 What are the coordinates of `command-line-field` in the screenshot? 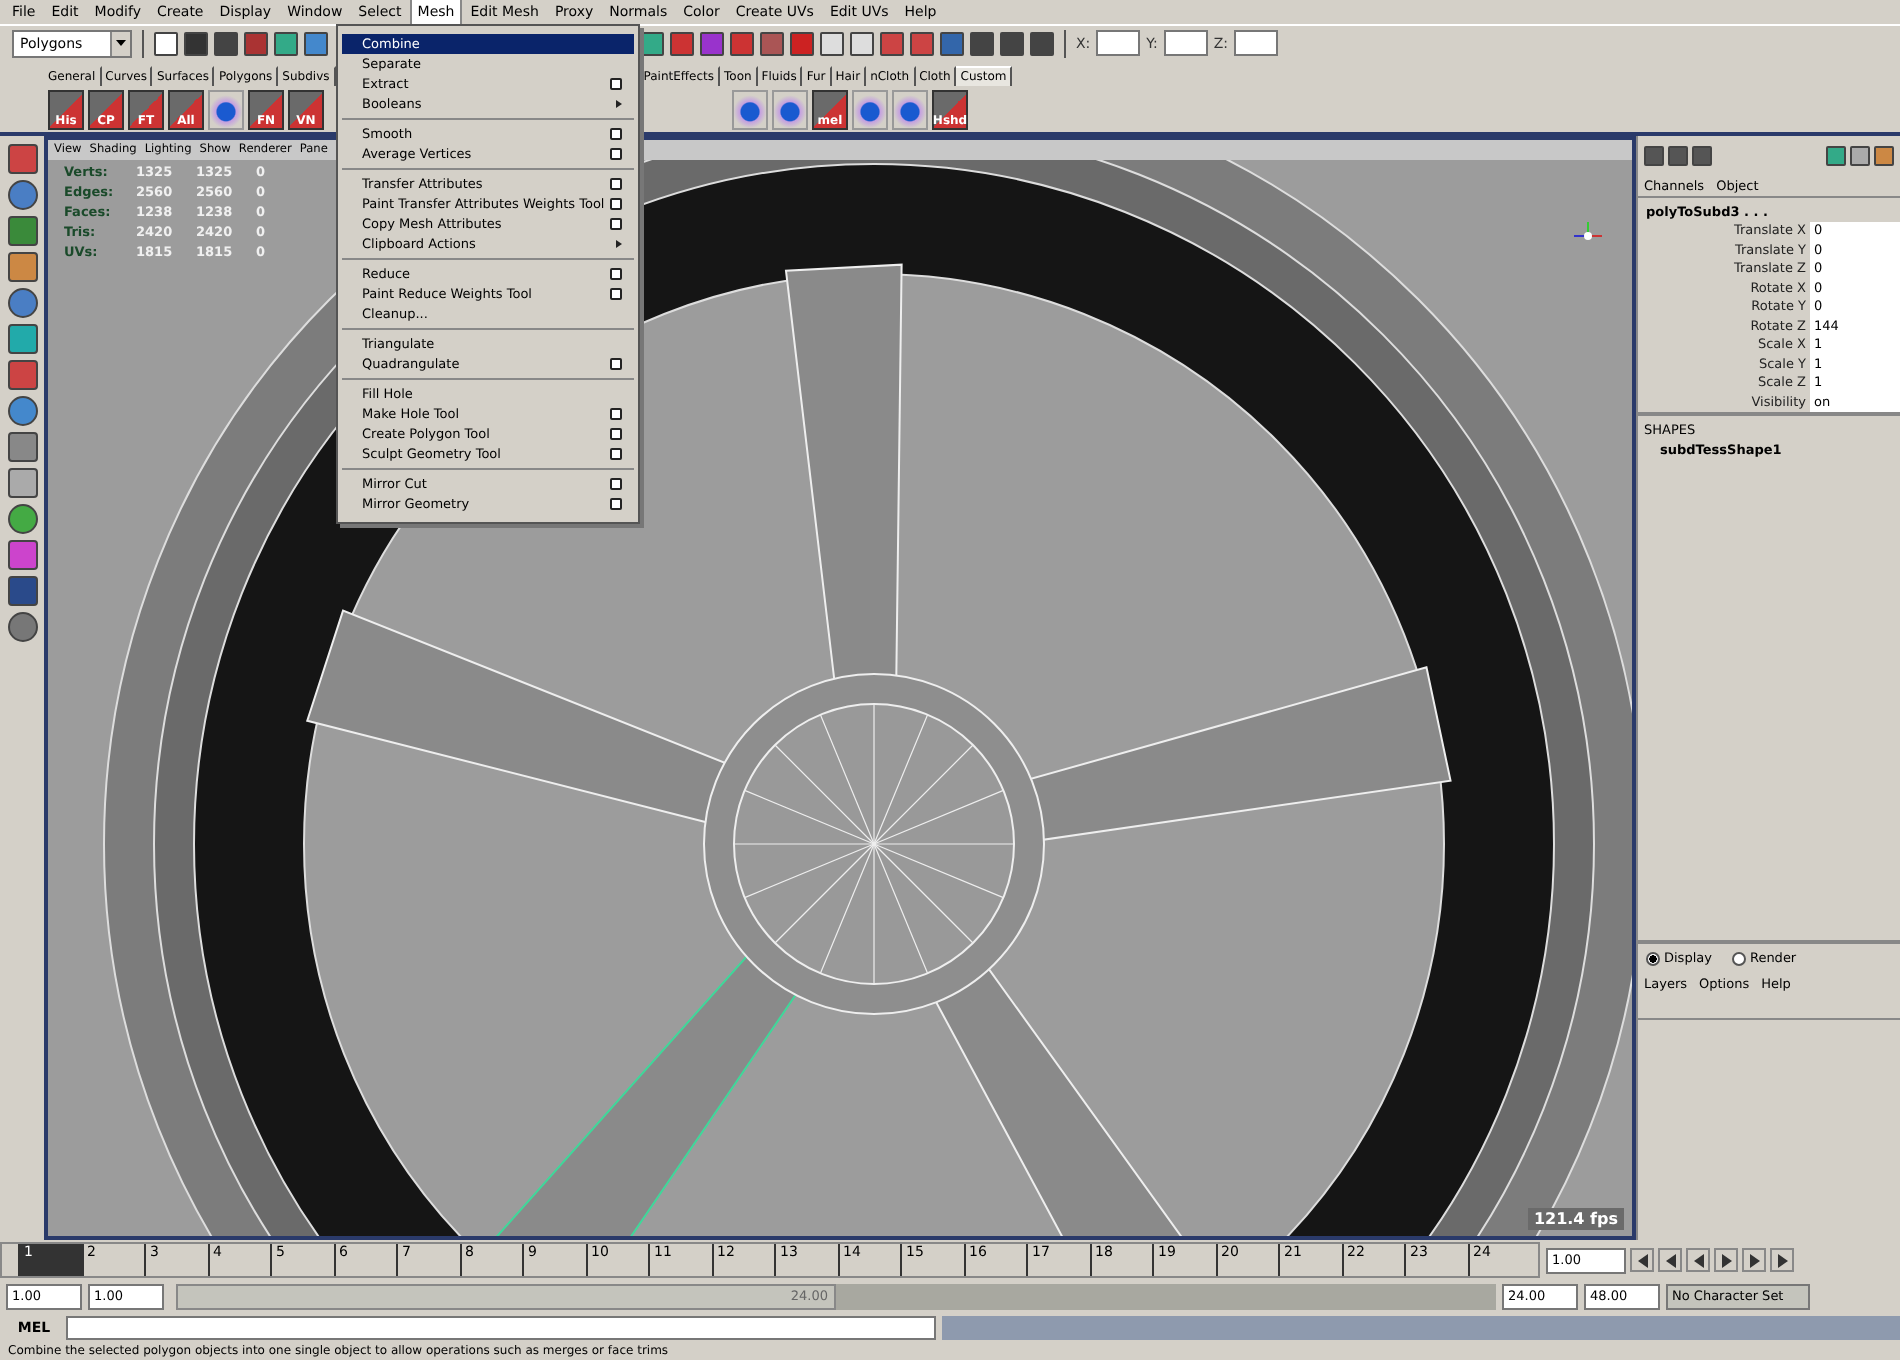 It's located at (501, 1327).